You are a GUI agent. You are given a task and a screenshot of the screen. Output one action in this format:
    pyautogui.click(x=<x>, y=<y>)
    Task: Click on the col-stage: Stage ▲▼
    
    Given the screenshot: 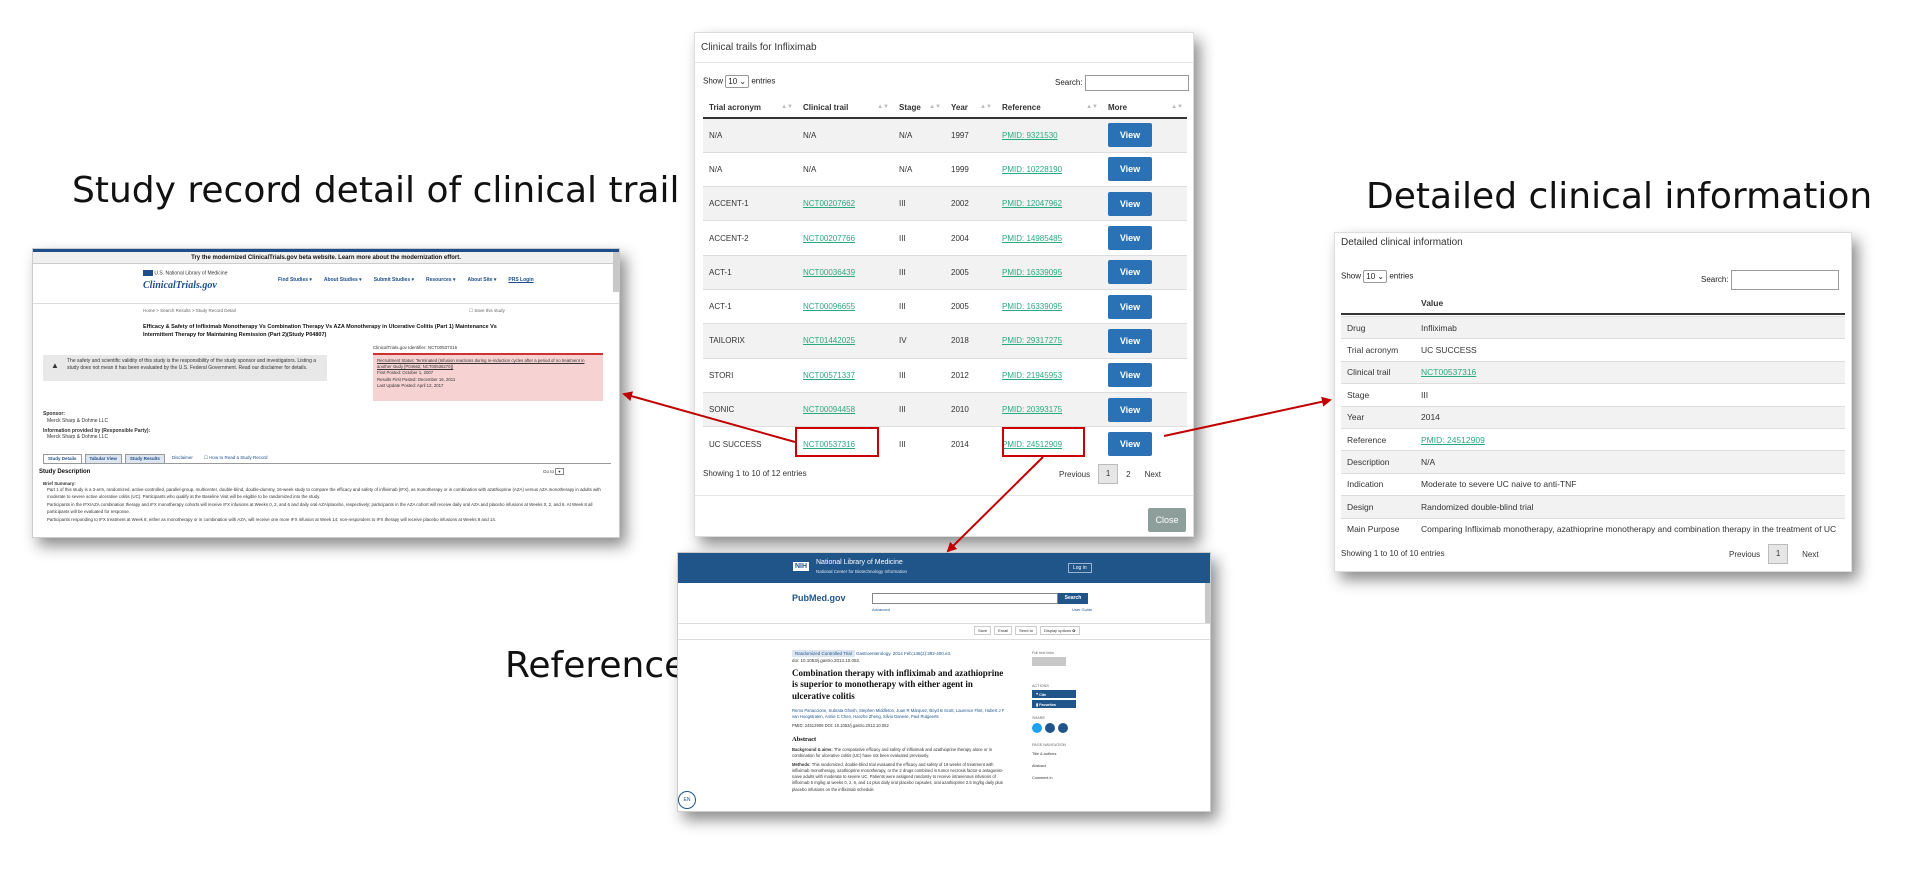 What is the action you would take?
    pyautogui.click(x=919, y=108)
    